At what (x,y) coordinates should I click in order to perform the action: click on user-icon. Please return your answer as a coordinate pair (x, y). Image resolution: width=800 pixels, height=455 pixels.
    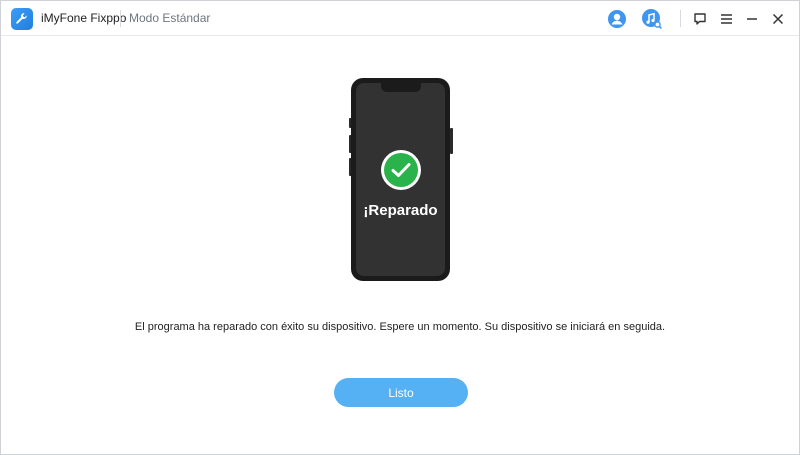
    Looking at the image, I should click on (617, 19).